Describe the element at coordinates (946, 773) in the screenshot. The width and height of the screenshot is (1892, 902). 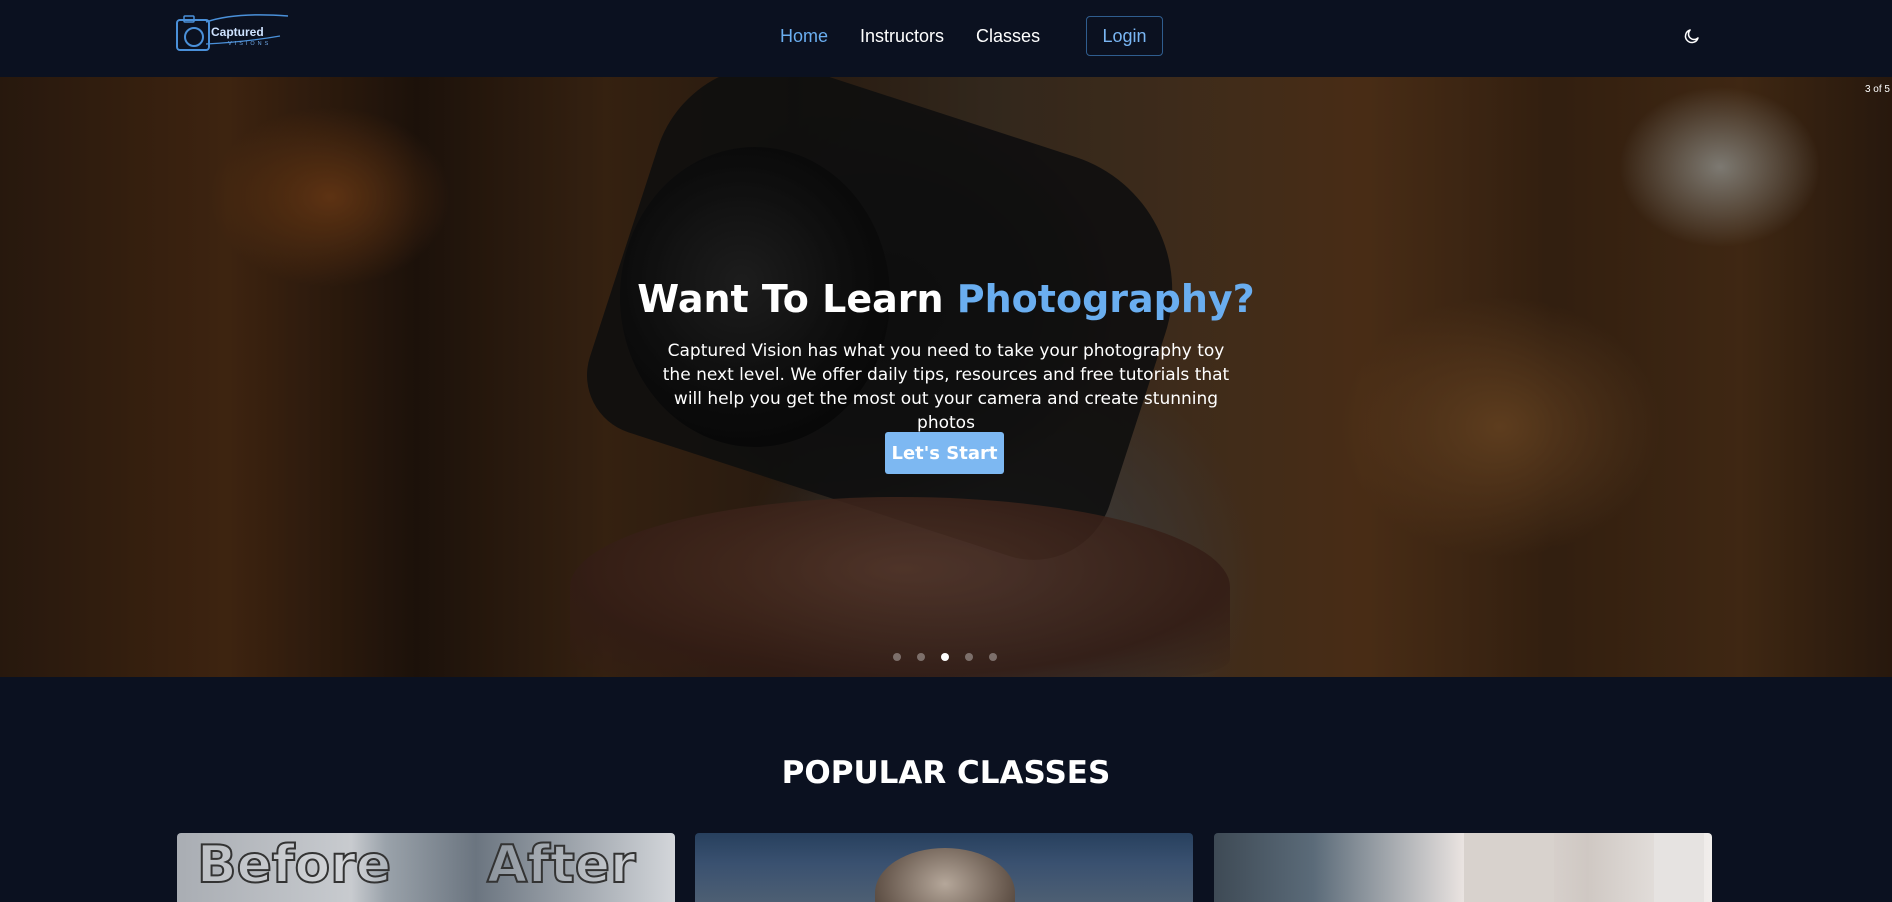
I see `popular-classes-title: POPULAR CLASSES` at that location.